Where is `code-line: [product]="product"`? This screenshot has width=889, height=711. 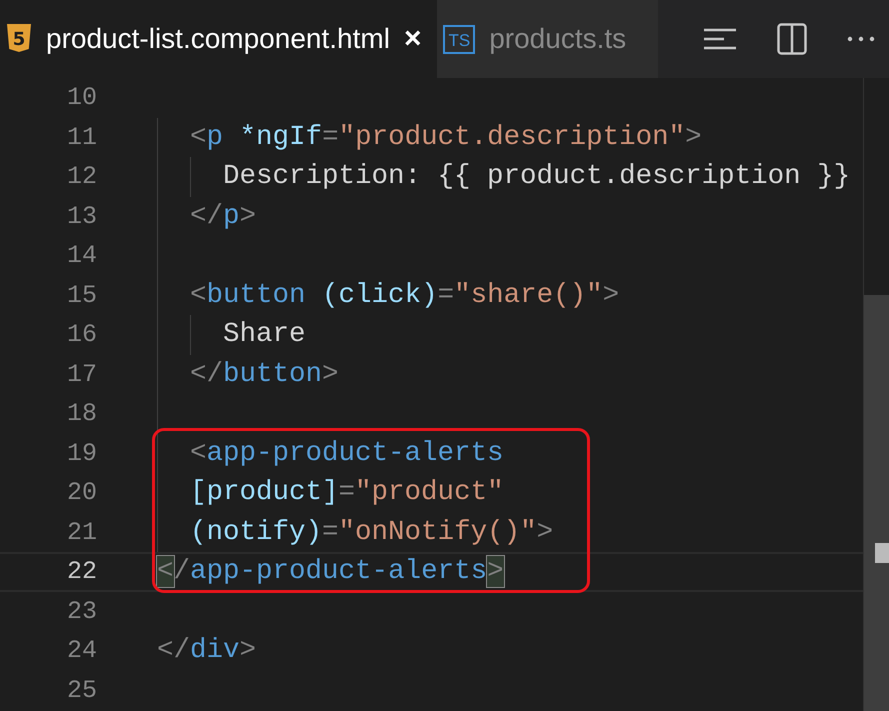 code-line: [product]="product" is located at coordinates (346, 492).